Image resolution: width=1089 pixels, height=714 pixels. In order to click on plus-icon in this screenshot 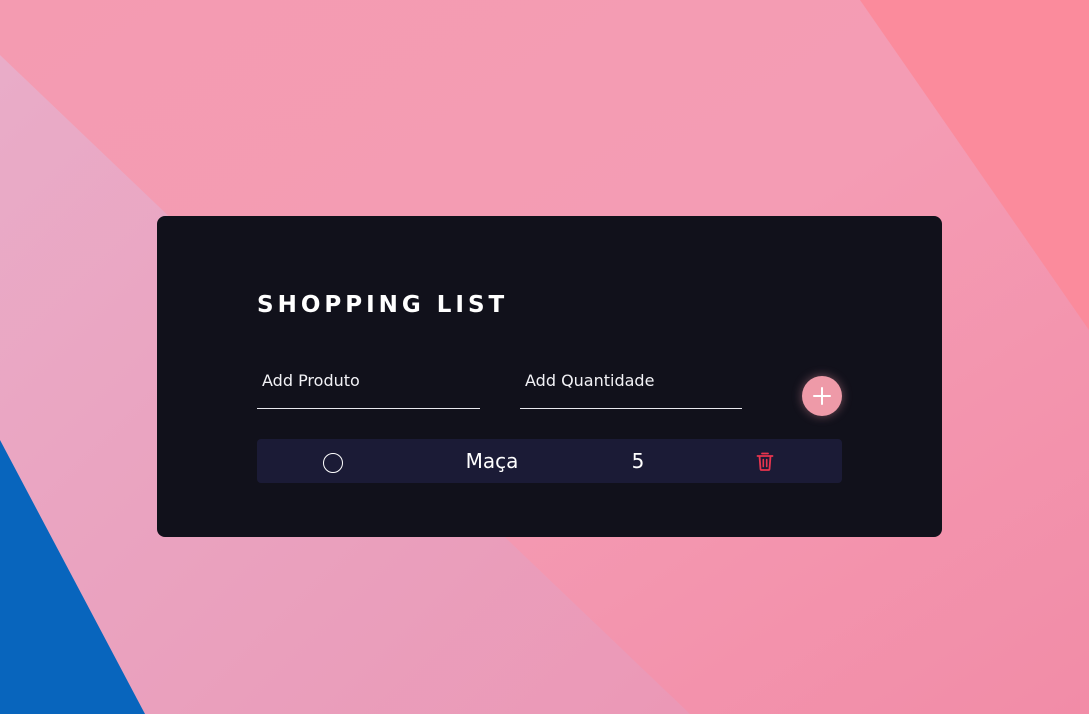, I will do `click(822, 396)`.